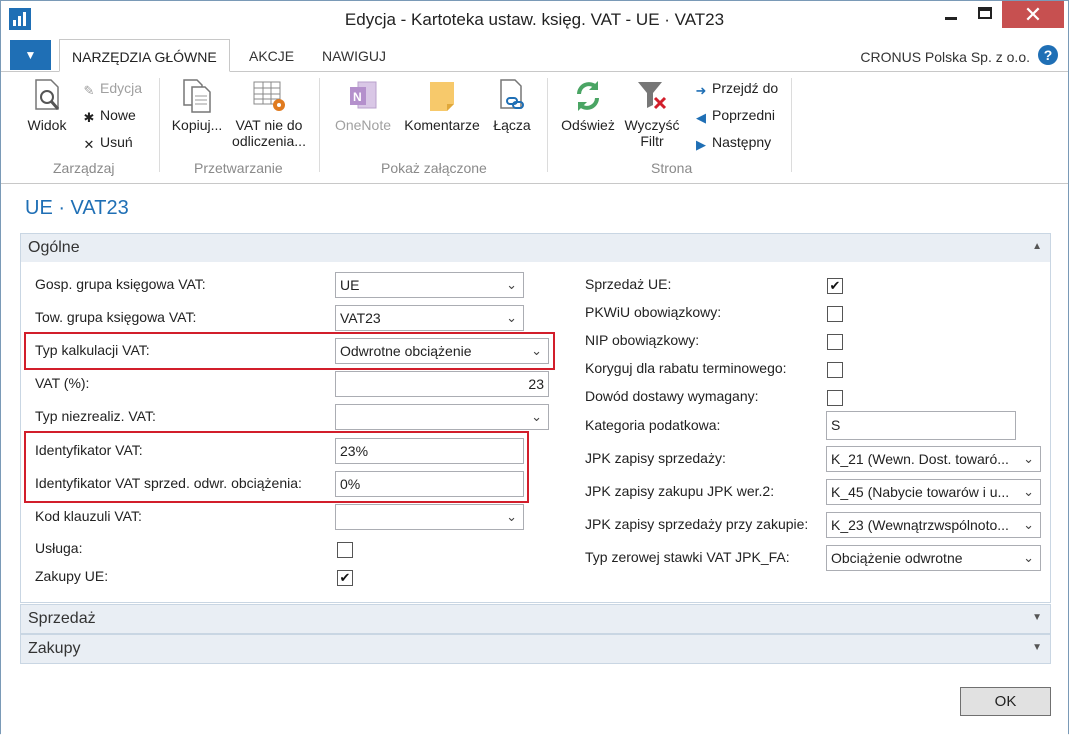 The height and width of the screenshot is (735, 1069). What do you see at coordinates (47, 94) in the screenshot?
I see `view-icon` at bounding box center [47, 94].